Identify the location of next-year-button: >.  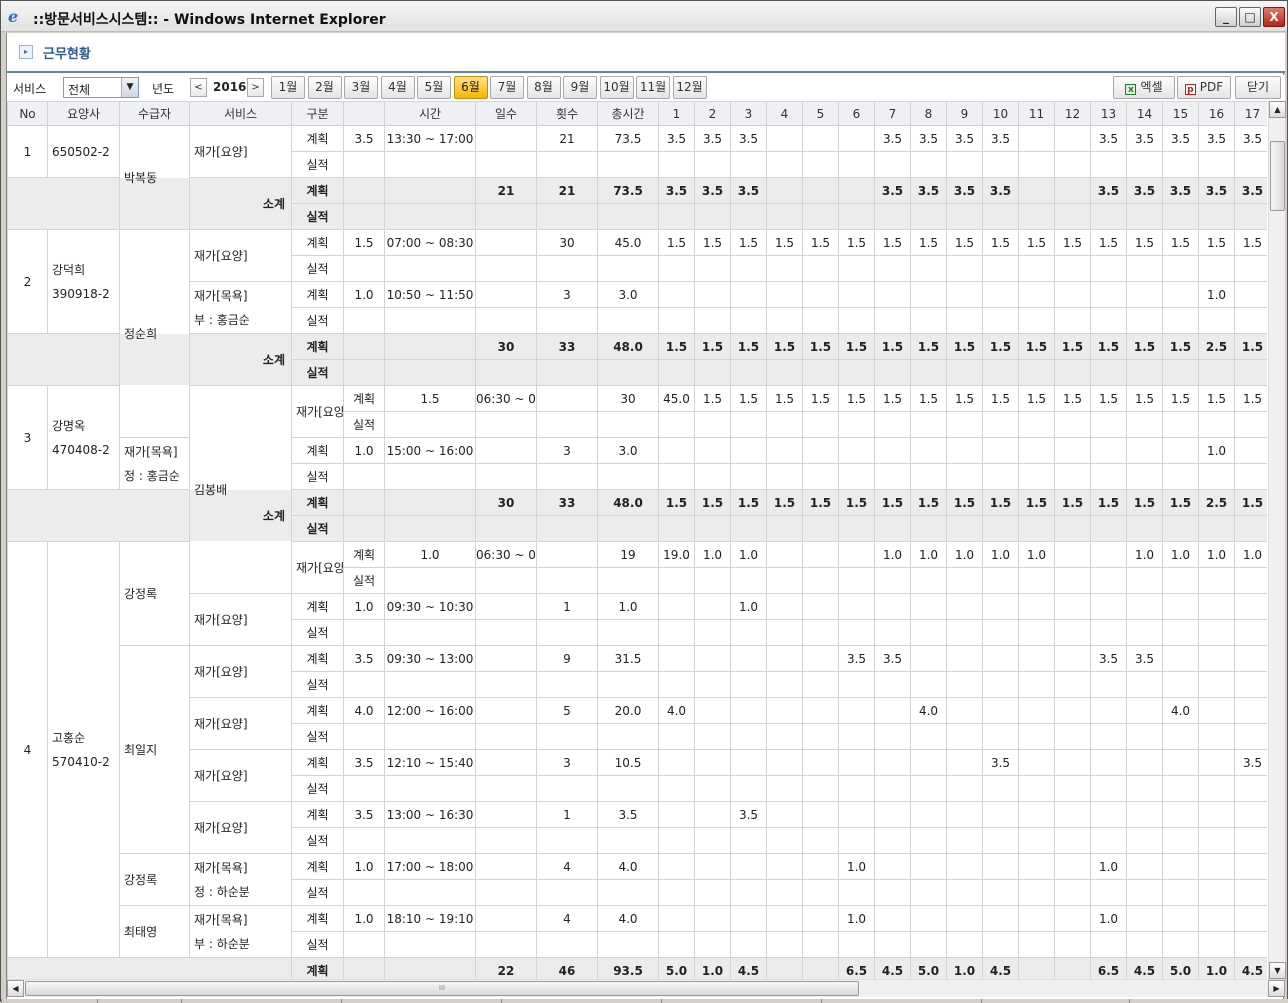
(255, 87).